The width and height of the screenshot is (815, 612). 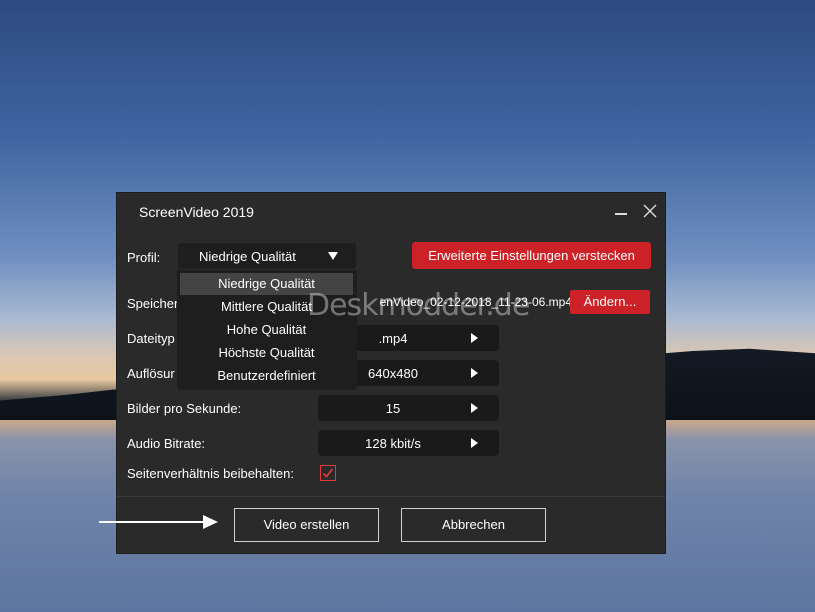 What do you see at coordinates (393, 408) in the screenshot?
I see `fps-value: 15` at bounding box center [393, 408].